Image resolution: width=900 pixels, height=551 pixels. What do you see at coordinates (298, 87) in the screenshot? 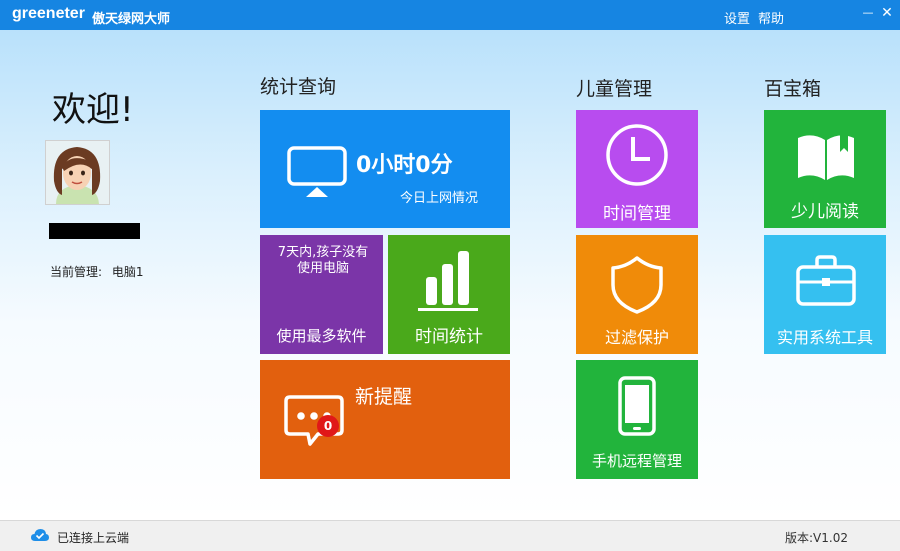
I see `section-title-stats: 统计查询` at bounding box center [298, 87].